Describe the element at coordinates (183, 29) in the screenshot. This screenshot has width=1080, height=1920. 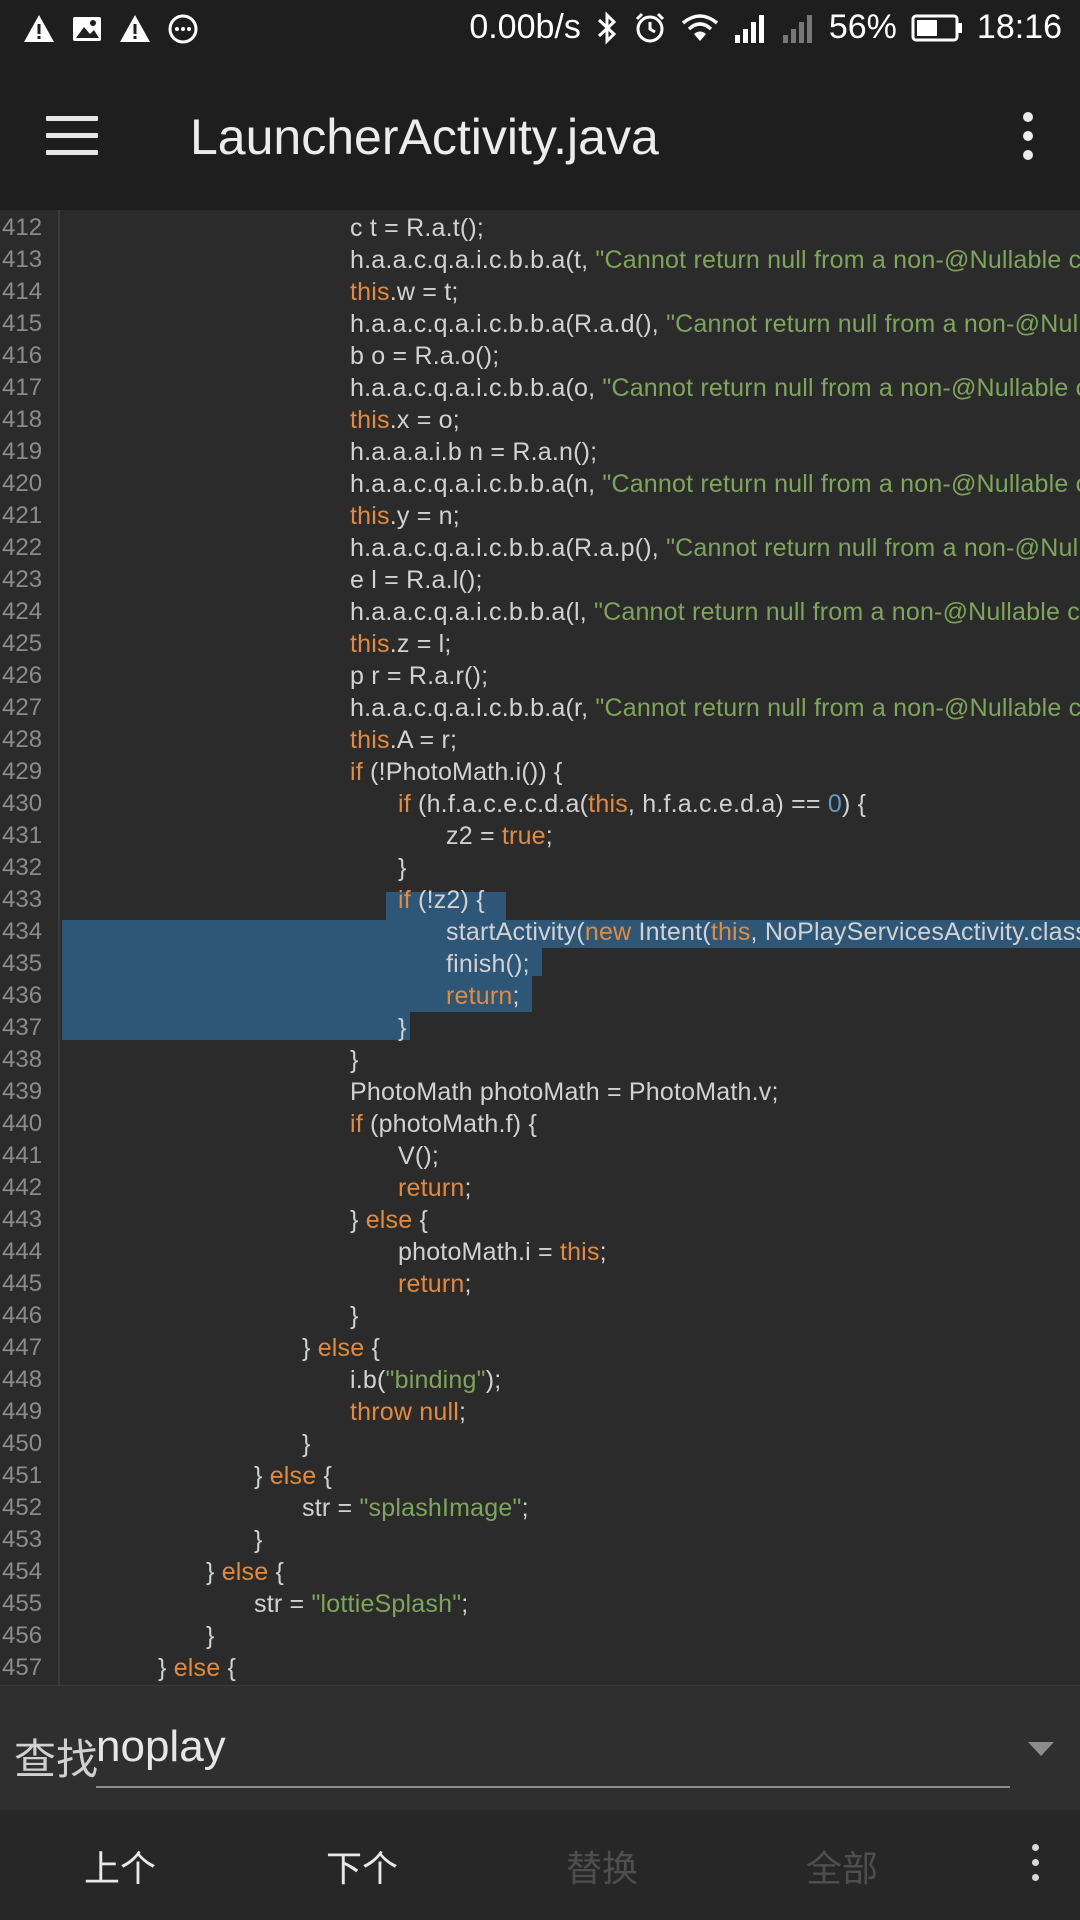
I see `more-circle-icon` at that location.